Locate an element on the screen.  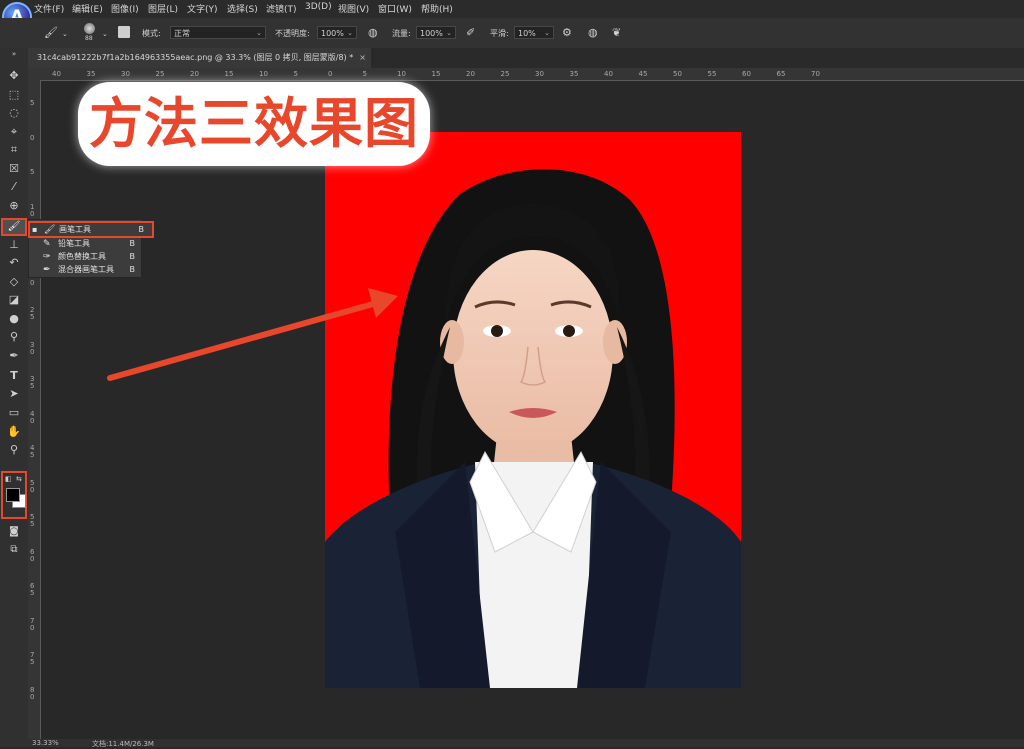
close-icon: × is located at coordinates (362, 58).